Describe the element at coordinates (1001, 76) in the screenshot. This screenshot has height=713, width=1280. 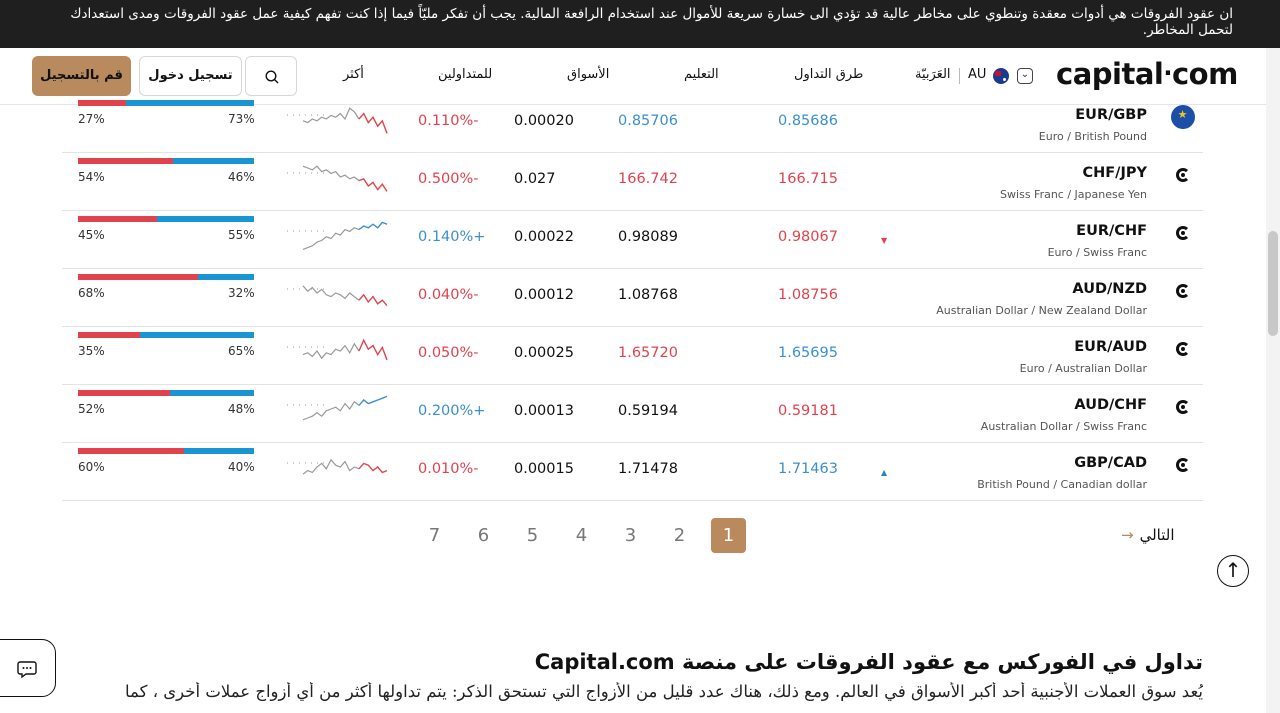
I see `australia-flag-icon` at that location.